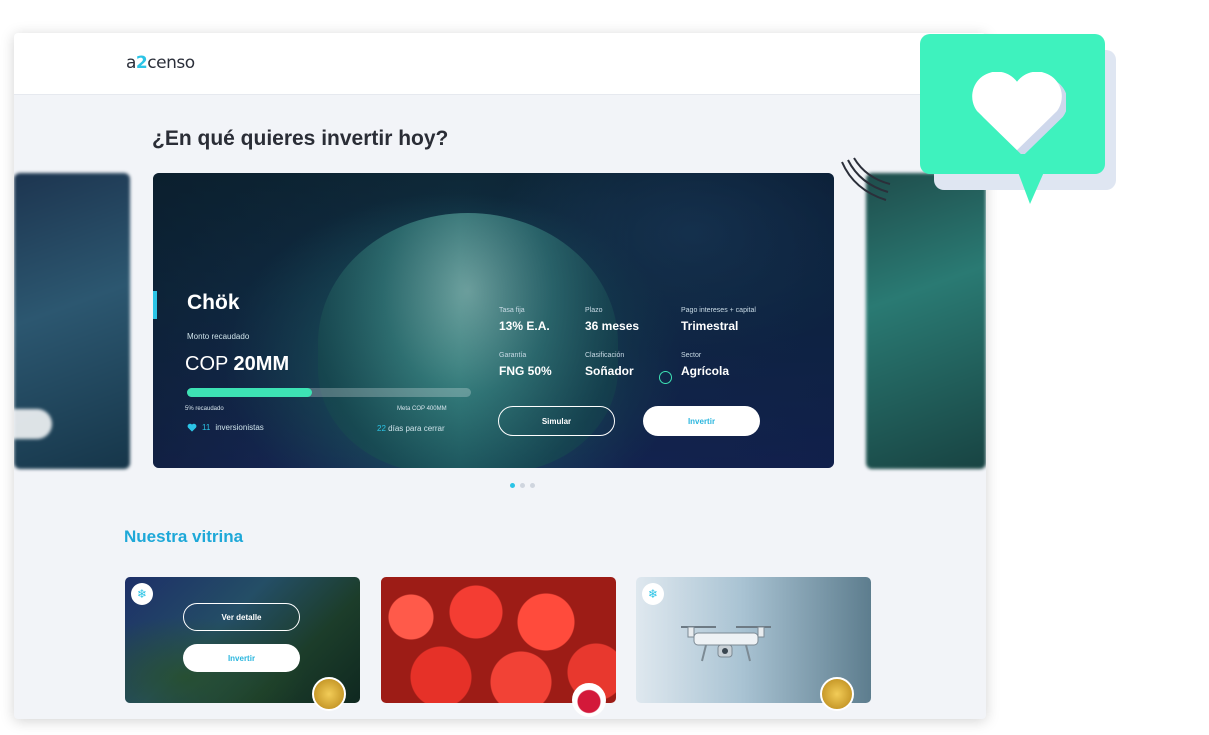 The image size is (1209, 735). I want to click on sound-waves-icon, so click(866, 179).